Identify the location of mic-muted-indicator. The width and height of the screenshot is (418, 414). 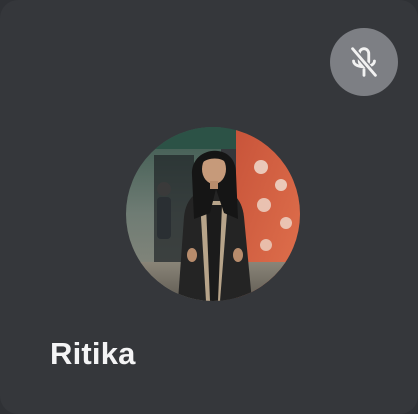
(364, 62).